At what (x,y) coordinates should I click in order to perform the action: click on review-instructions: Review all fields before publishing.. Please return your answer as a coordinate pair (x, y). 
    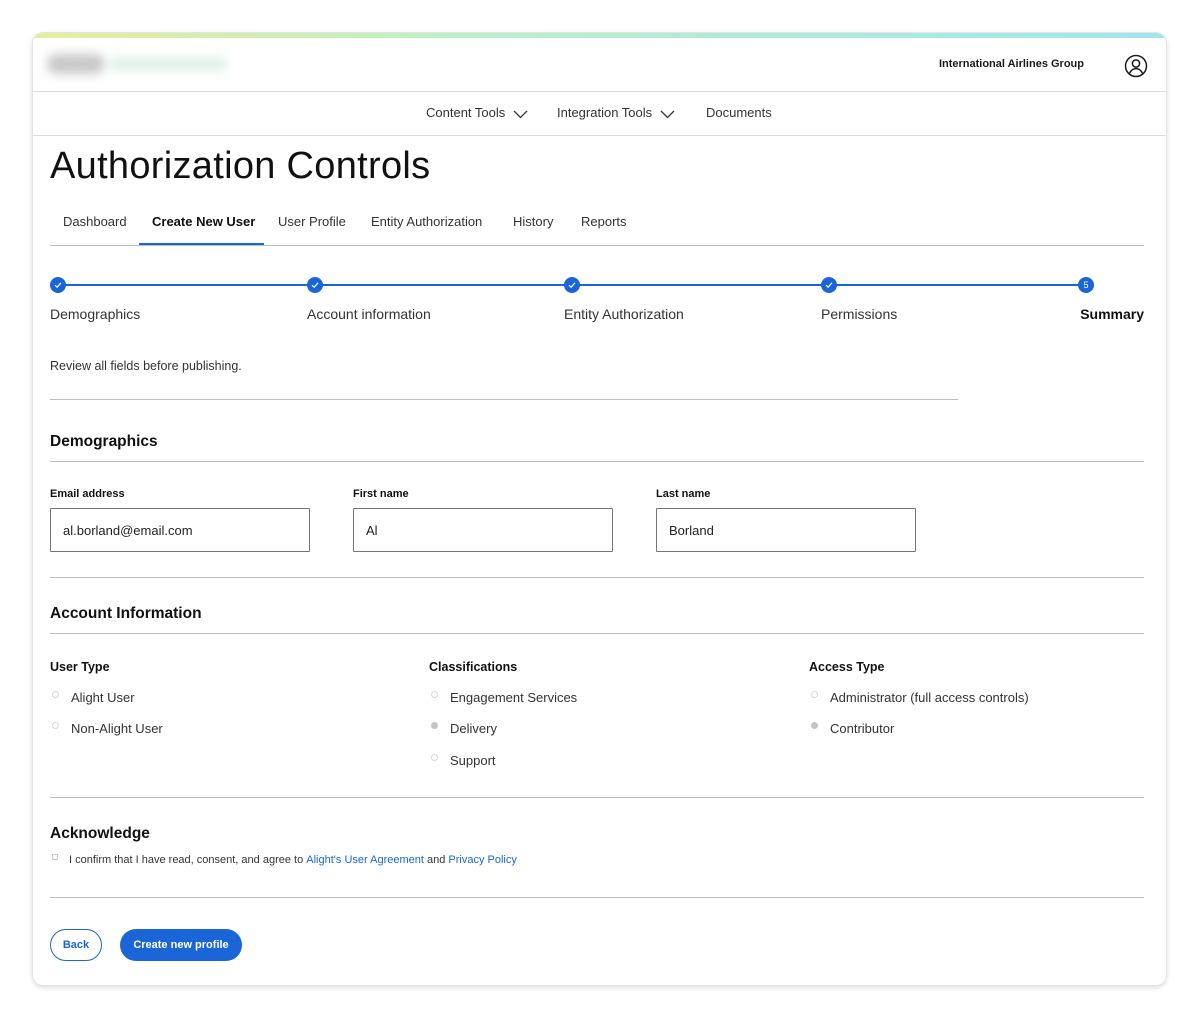
    Looking at the image, I should click on (146, 366).